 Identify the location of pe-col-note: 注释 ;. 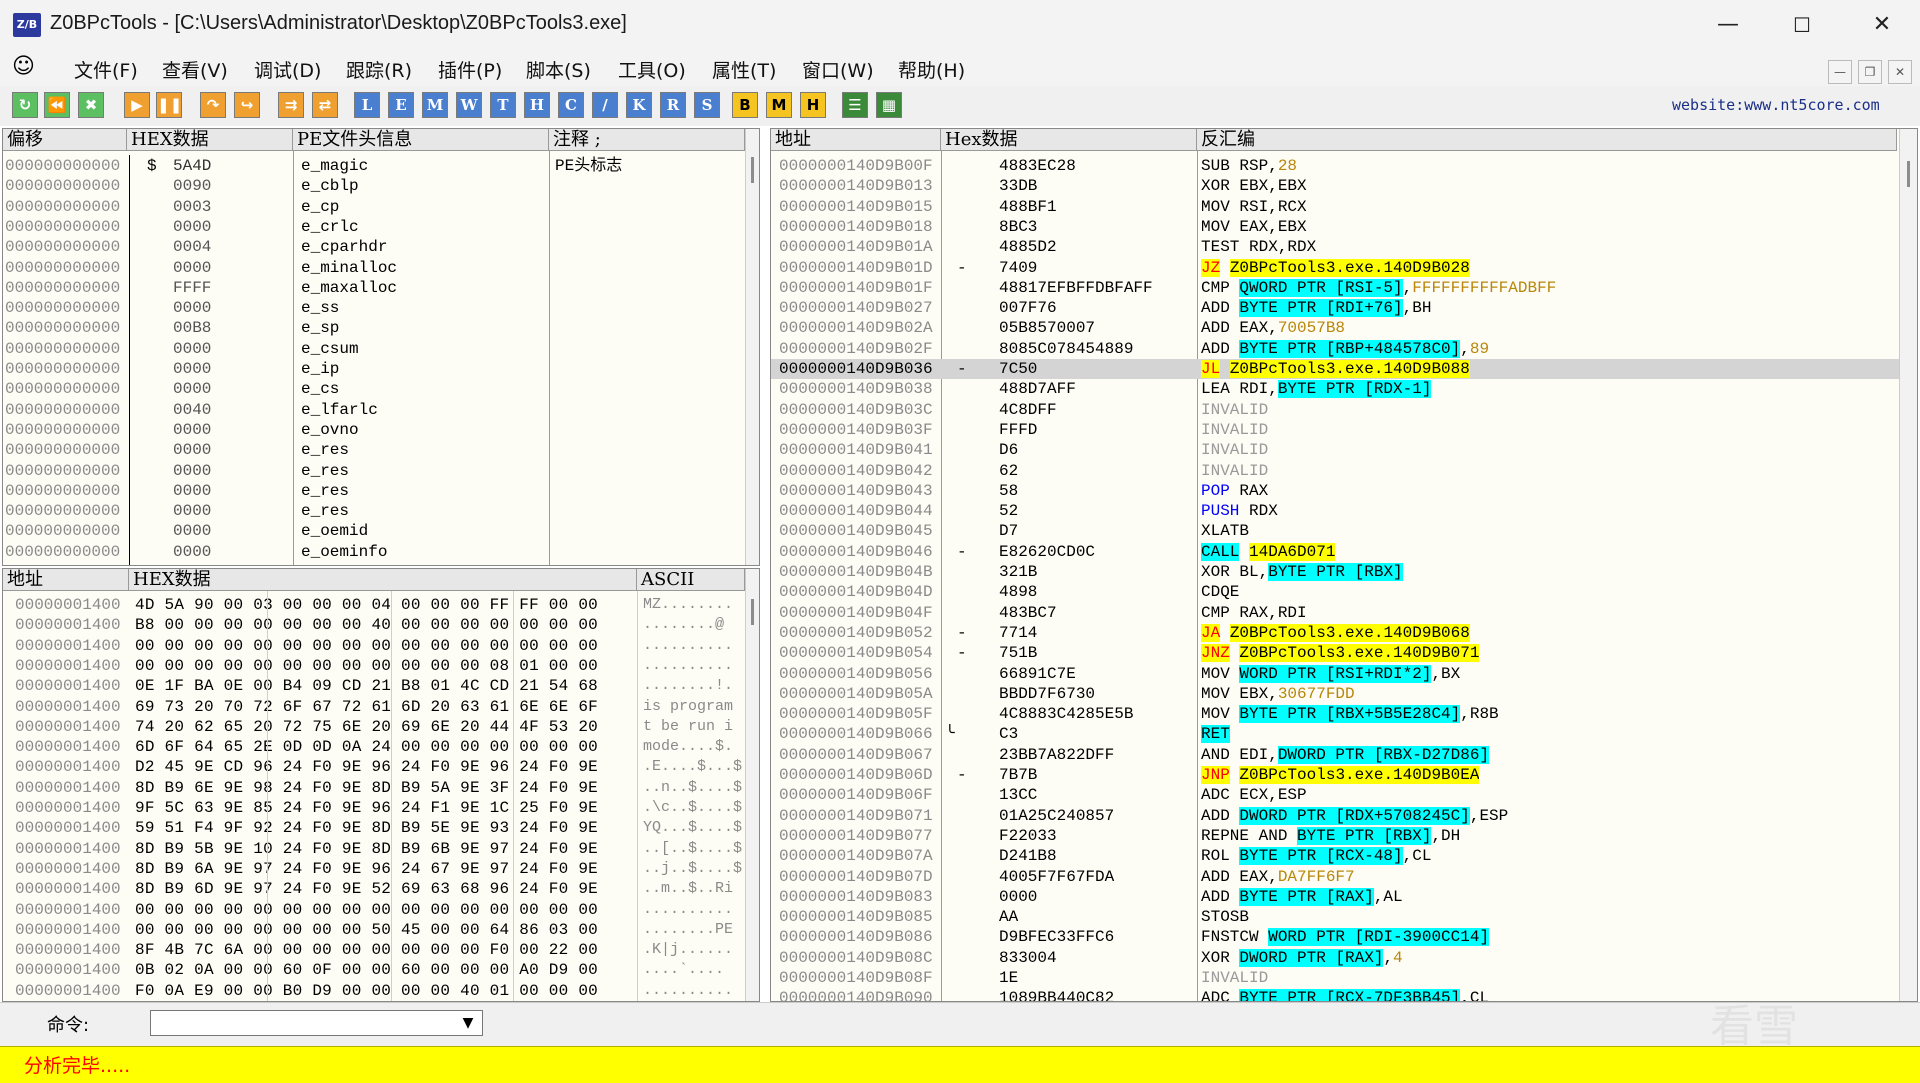
(647, 140).